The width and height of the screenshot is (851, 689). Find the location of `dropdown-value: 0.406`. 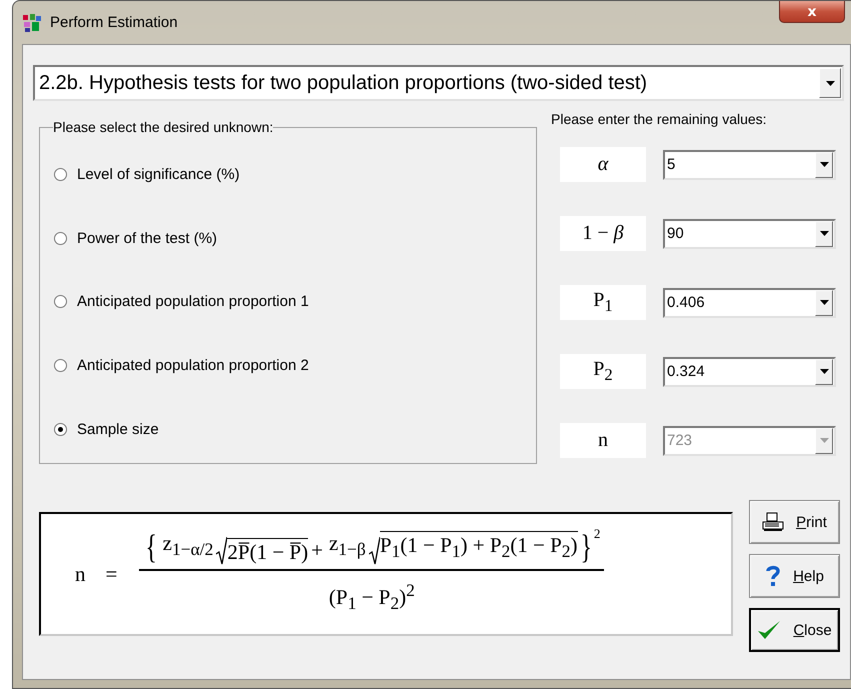

dropdown-value: 0.406 is located at coordinates (686, 302).